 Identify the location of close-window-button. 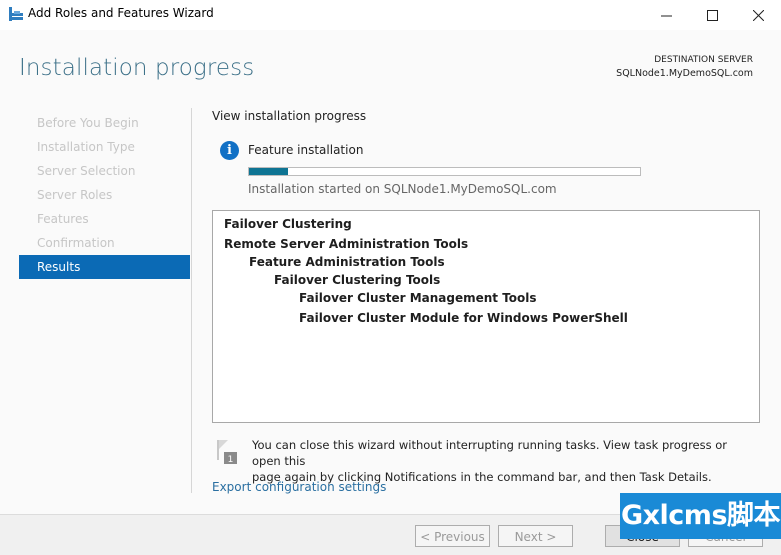
(758, 15).